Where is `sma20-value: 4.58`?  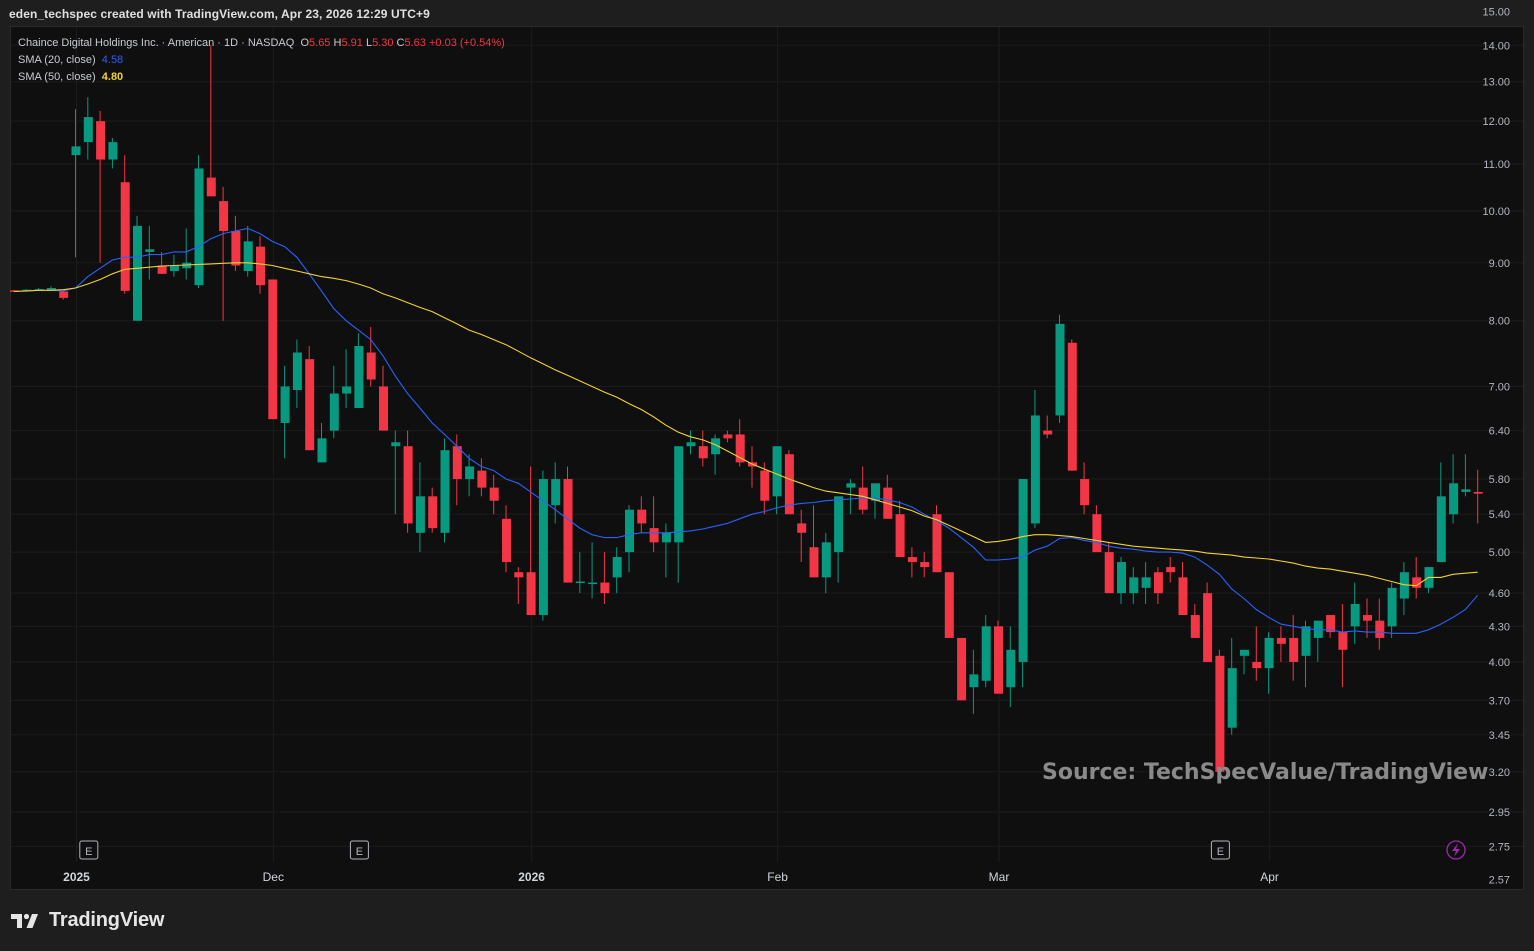
sma20-value: 4.58 is located at coordinates (112, 60).